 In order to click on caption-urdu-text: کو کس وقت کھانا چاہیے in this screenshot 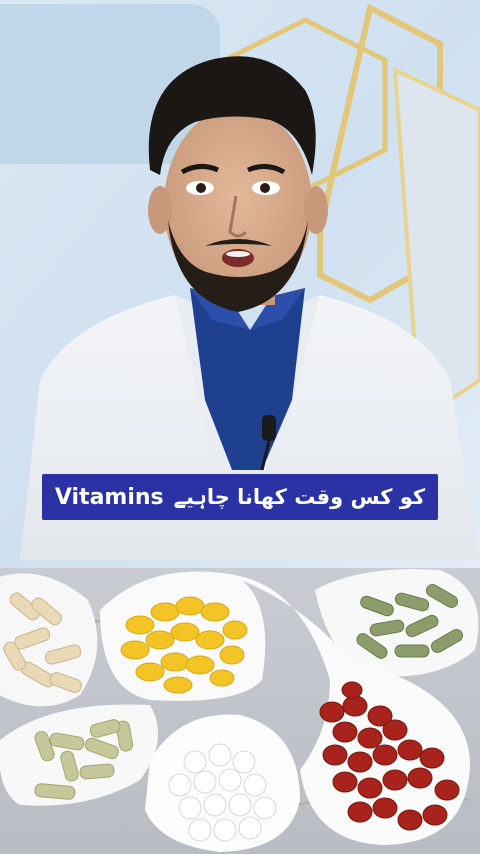, I will do `click(299, 497)`.